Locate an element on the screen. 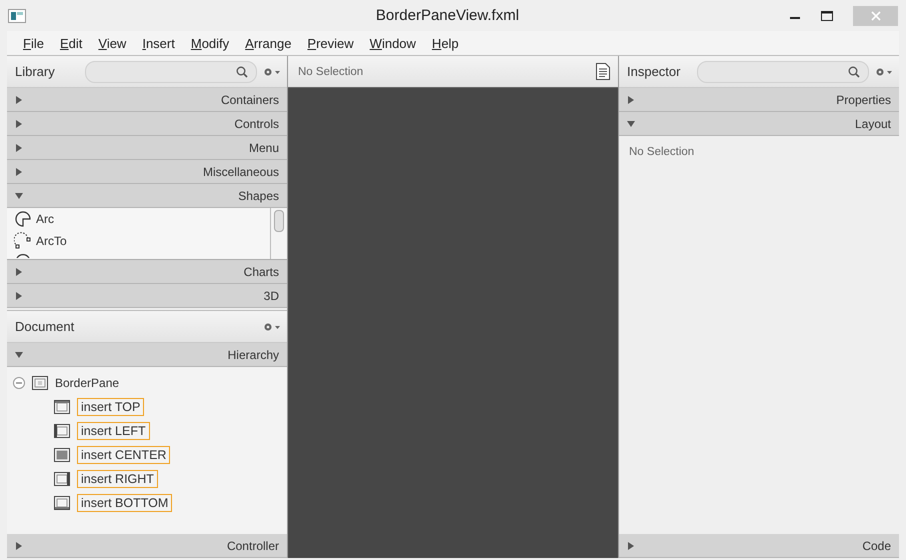 Image resolution: width=906 pixels, height=560 pixels. menu-item: Arrange is located at coordinates (268, 43).